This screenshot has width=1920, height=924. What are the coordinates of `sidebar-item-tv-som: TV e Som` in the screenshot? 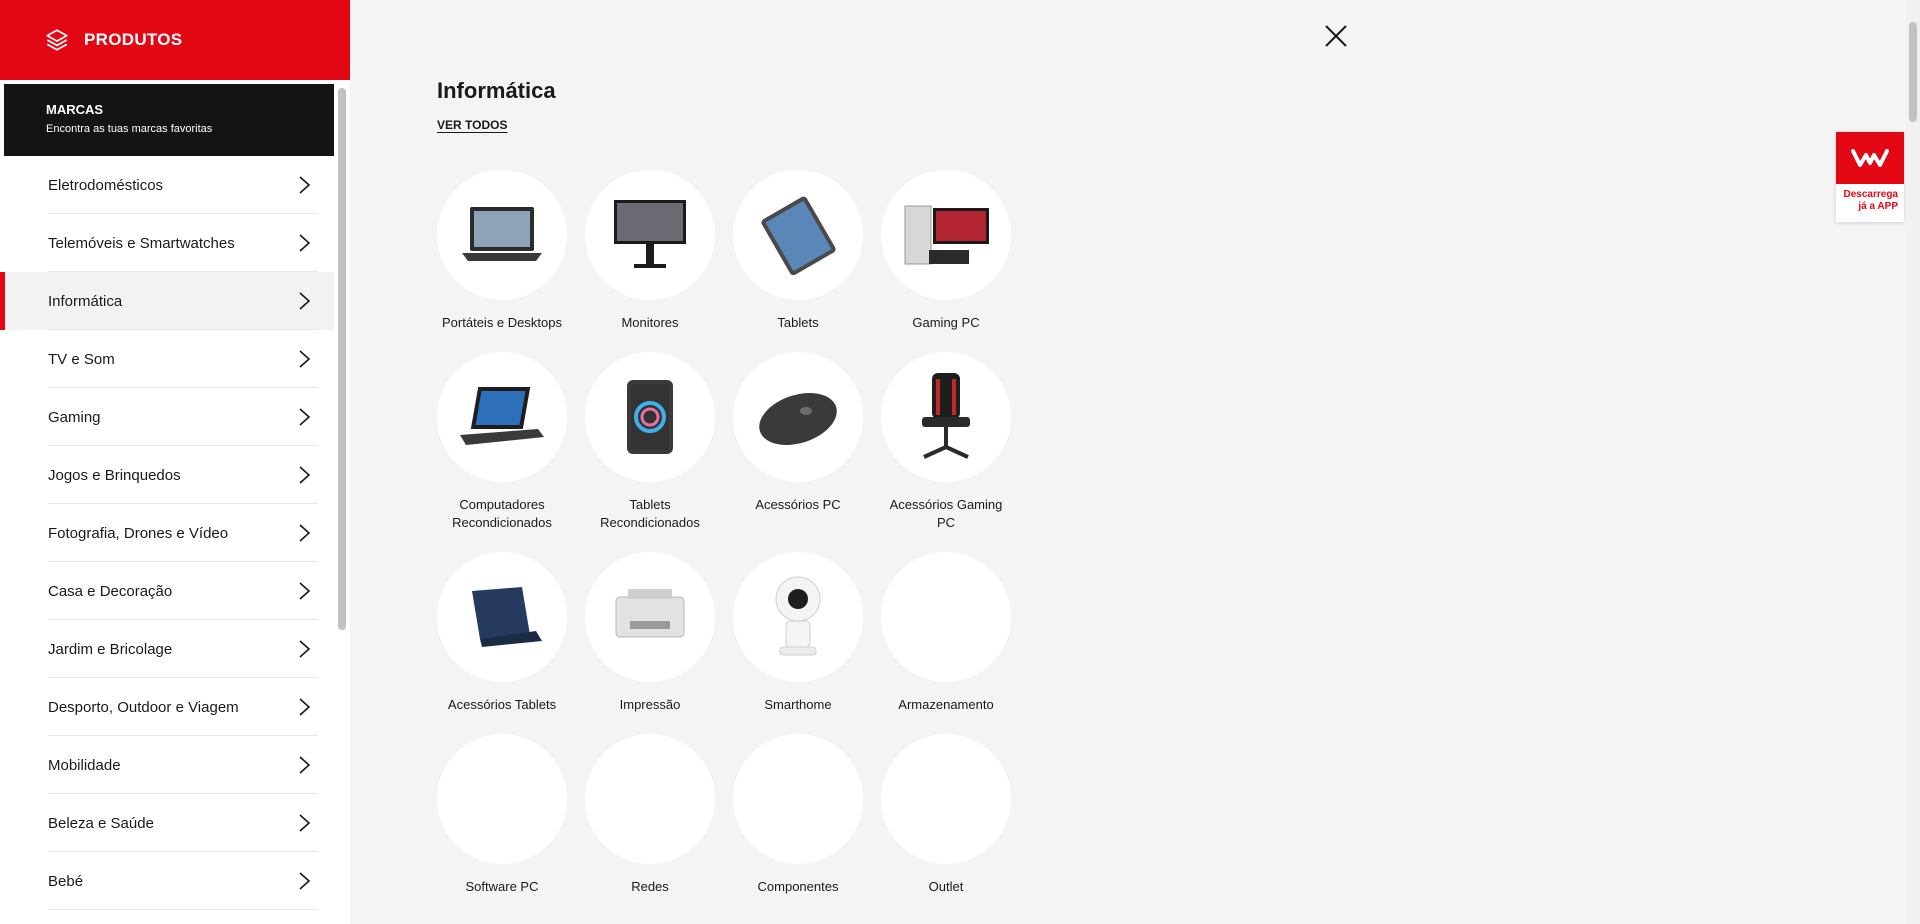 It's located at (167, 359).